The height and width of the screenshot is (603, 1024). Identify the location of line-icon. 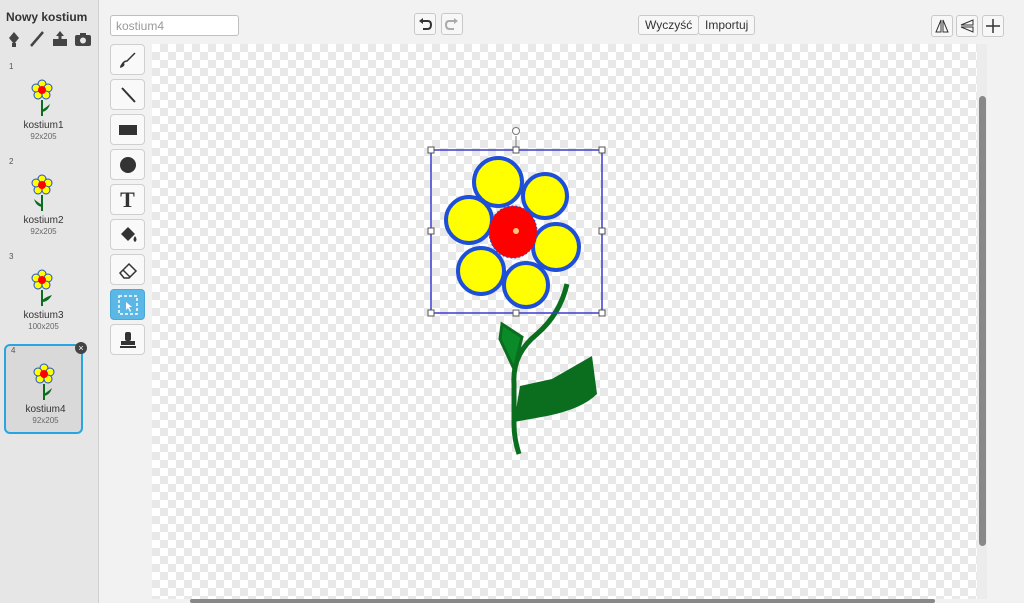
(128, 94).